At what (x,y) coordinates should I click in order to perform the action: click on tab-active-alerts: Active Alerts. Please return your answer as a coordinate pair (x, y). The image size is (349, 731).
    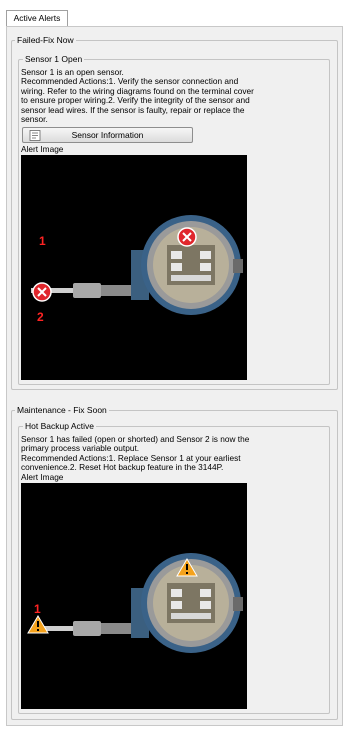
    Looking at the image, I should click on (37, 18).